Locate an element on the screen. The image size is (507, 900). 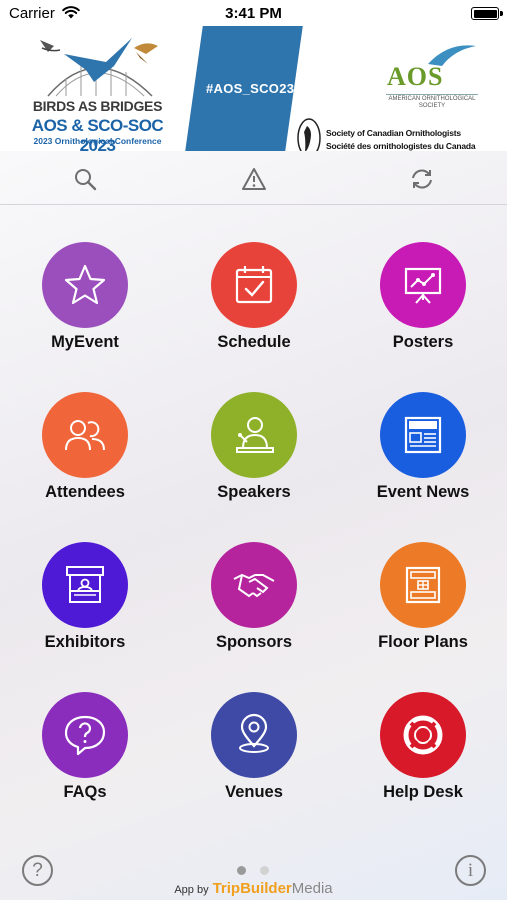
brand-trip: TripBuilder is located at coordinates (252, 888).